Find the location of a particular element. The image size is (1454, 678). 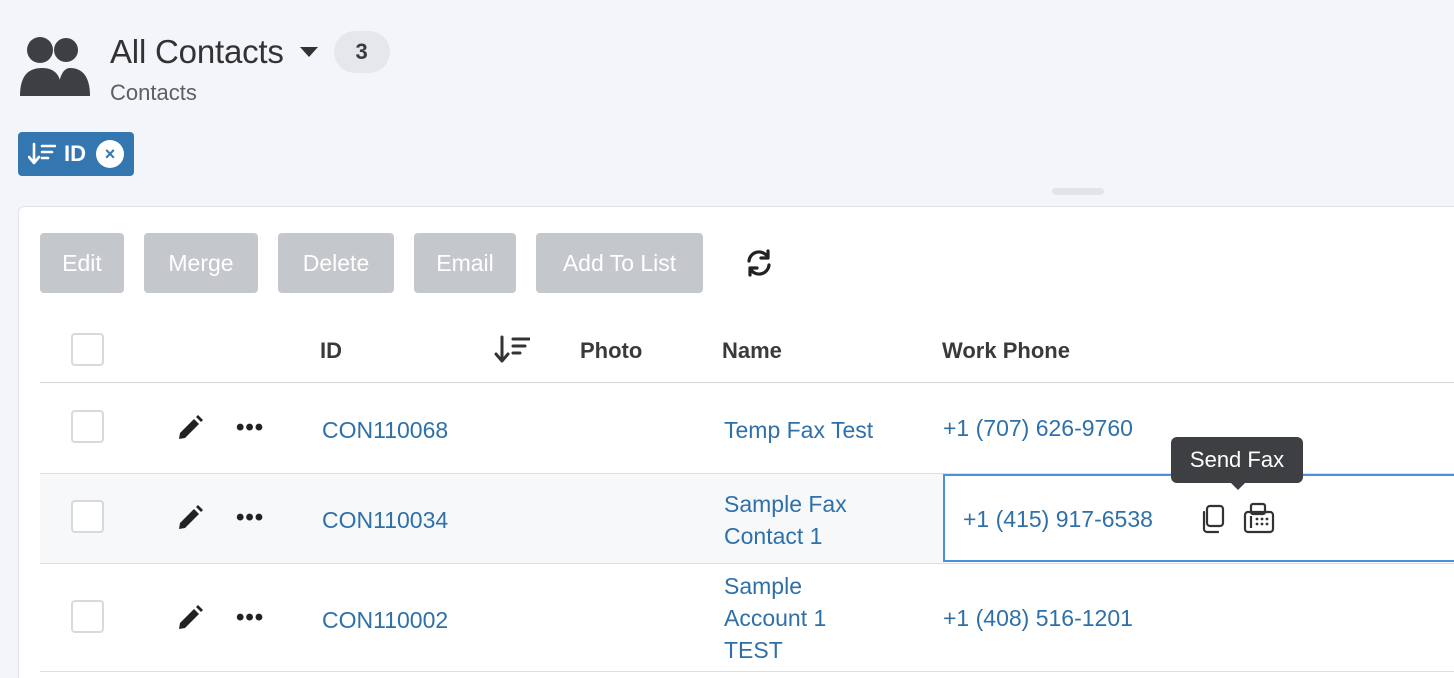

fax-icon is located at coordinates (1259, 518).